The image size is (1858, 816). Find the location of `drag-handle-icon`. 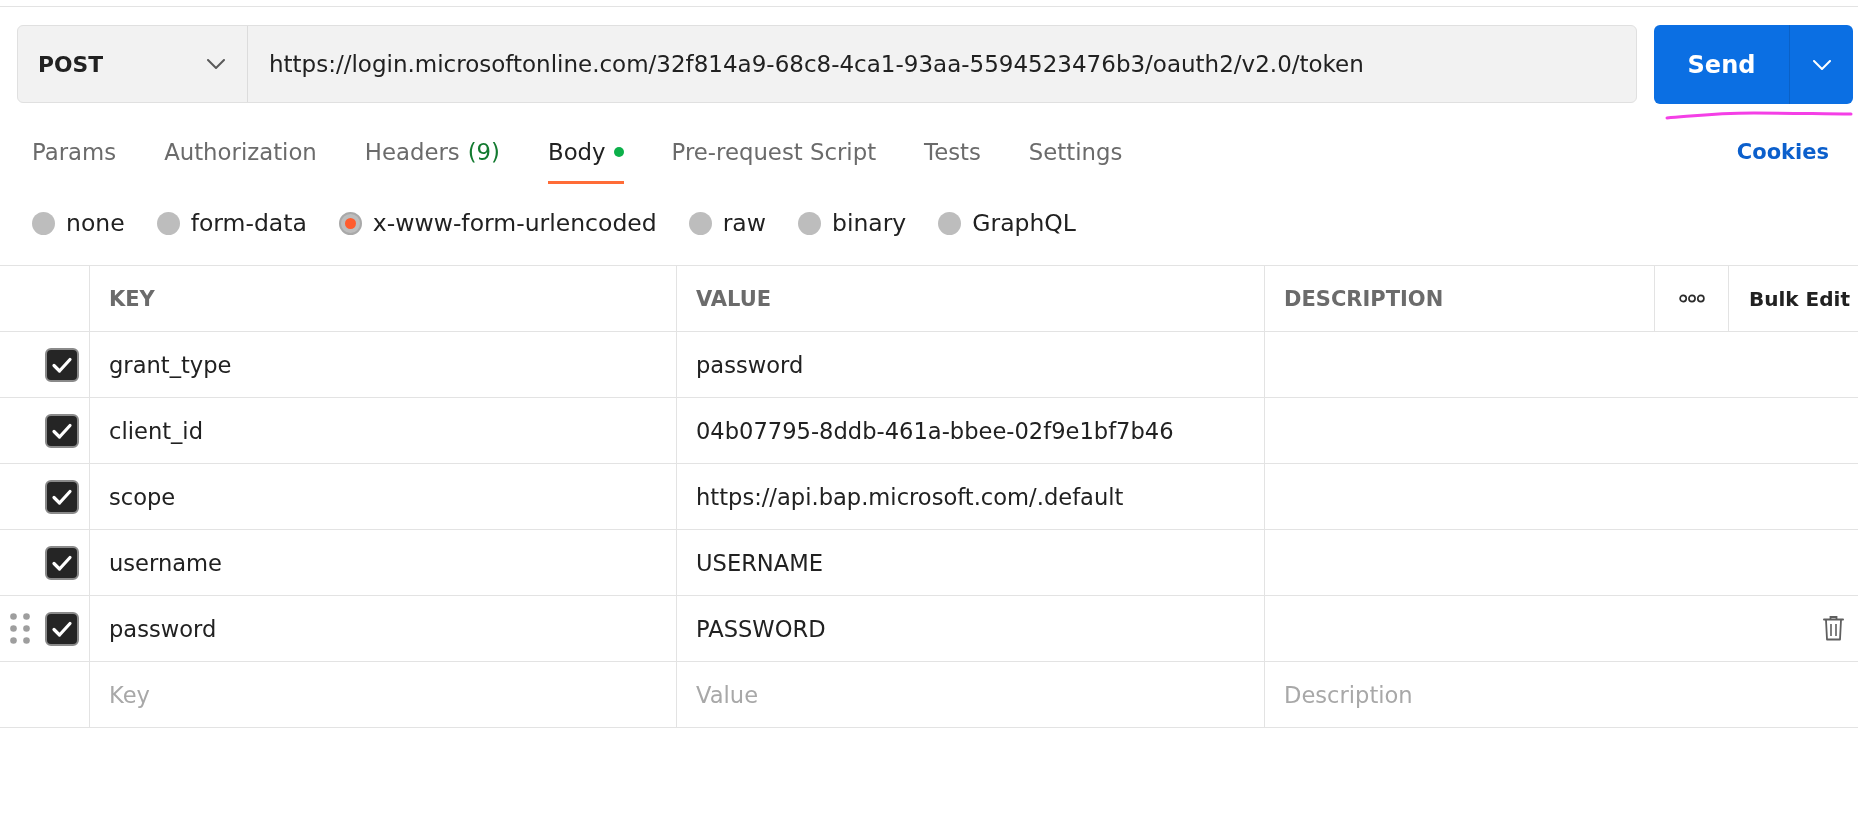

drag-handle-icon is located at coordinates (20, 628).